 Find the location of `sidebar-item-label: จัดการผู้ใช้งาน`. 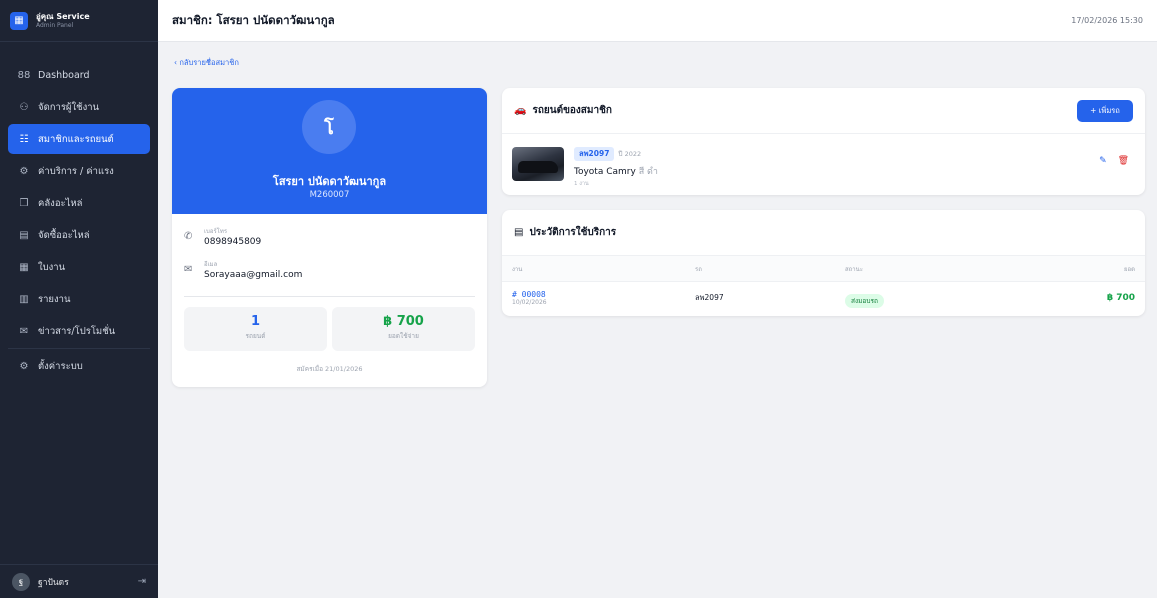

sidebar-item-label: จัดการผู้ใช้งาน is located at coordinates (69, 107).